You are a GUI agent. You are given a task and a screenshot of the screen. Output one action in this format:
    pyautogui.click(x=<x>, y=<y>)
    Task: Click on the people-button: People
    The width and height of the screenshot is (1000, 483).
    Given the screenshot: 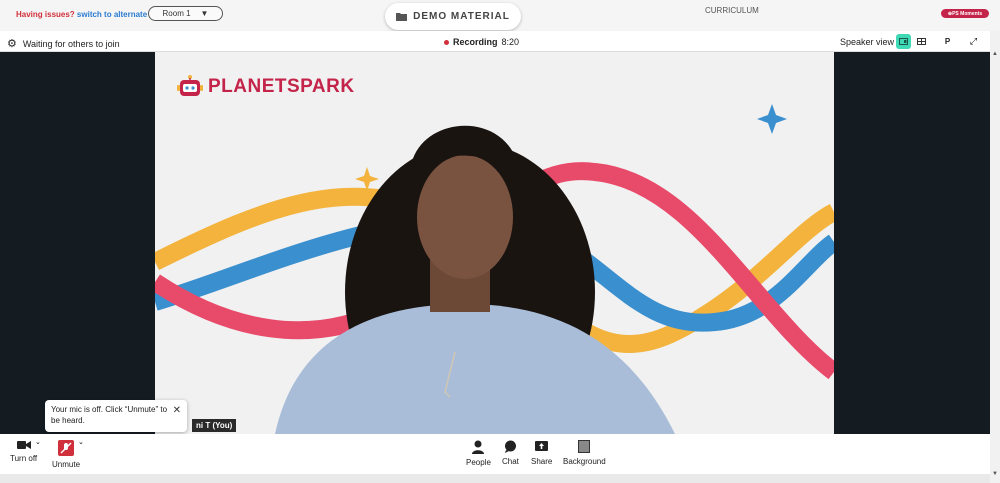 What is the action you would take?
    pyautogui.click(x=478, y=453)
    